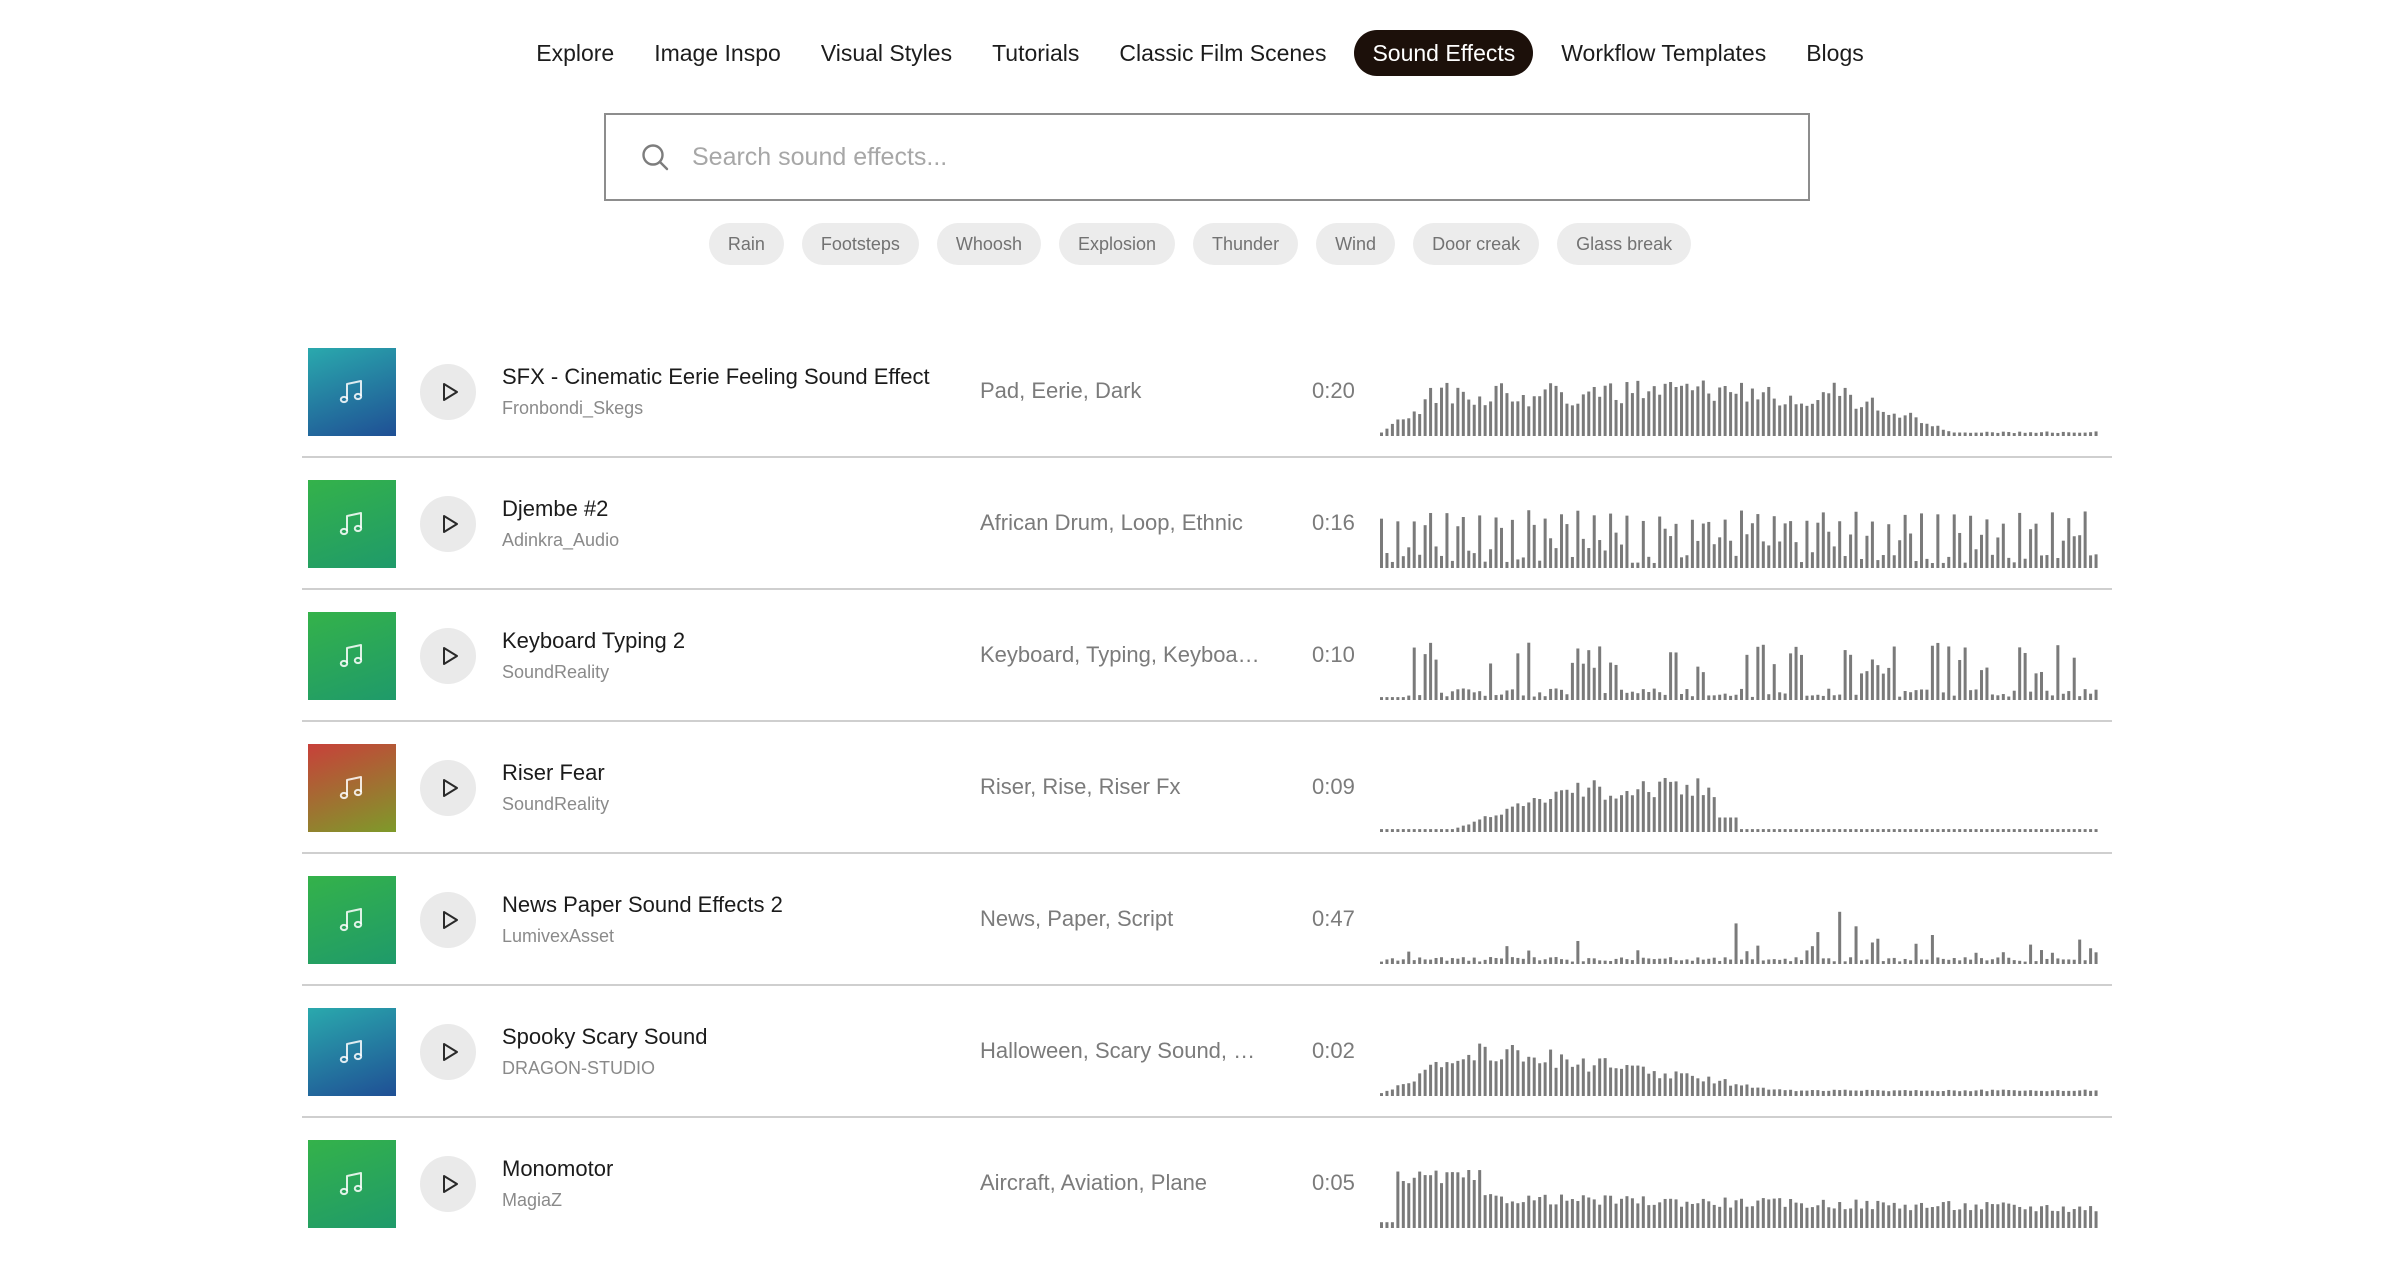 This screenshot has width=2400, height=1279. What do you see at coordinates (1222, 53) in the screenshot?
I see `nav-item-classic-film-scenes: Classic Film Scenes` at bounding box center [1222, 53].